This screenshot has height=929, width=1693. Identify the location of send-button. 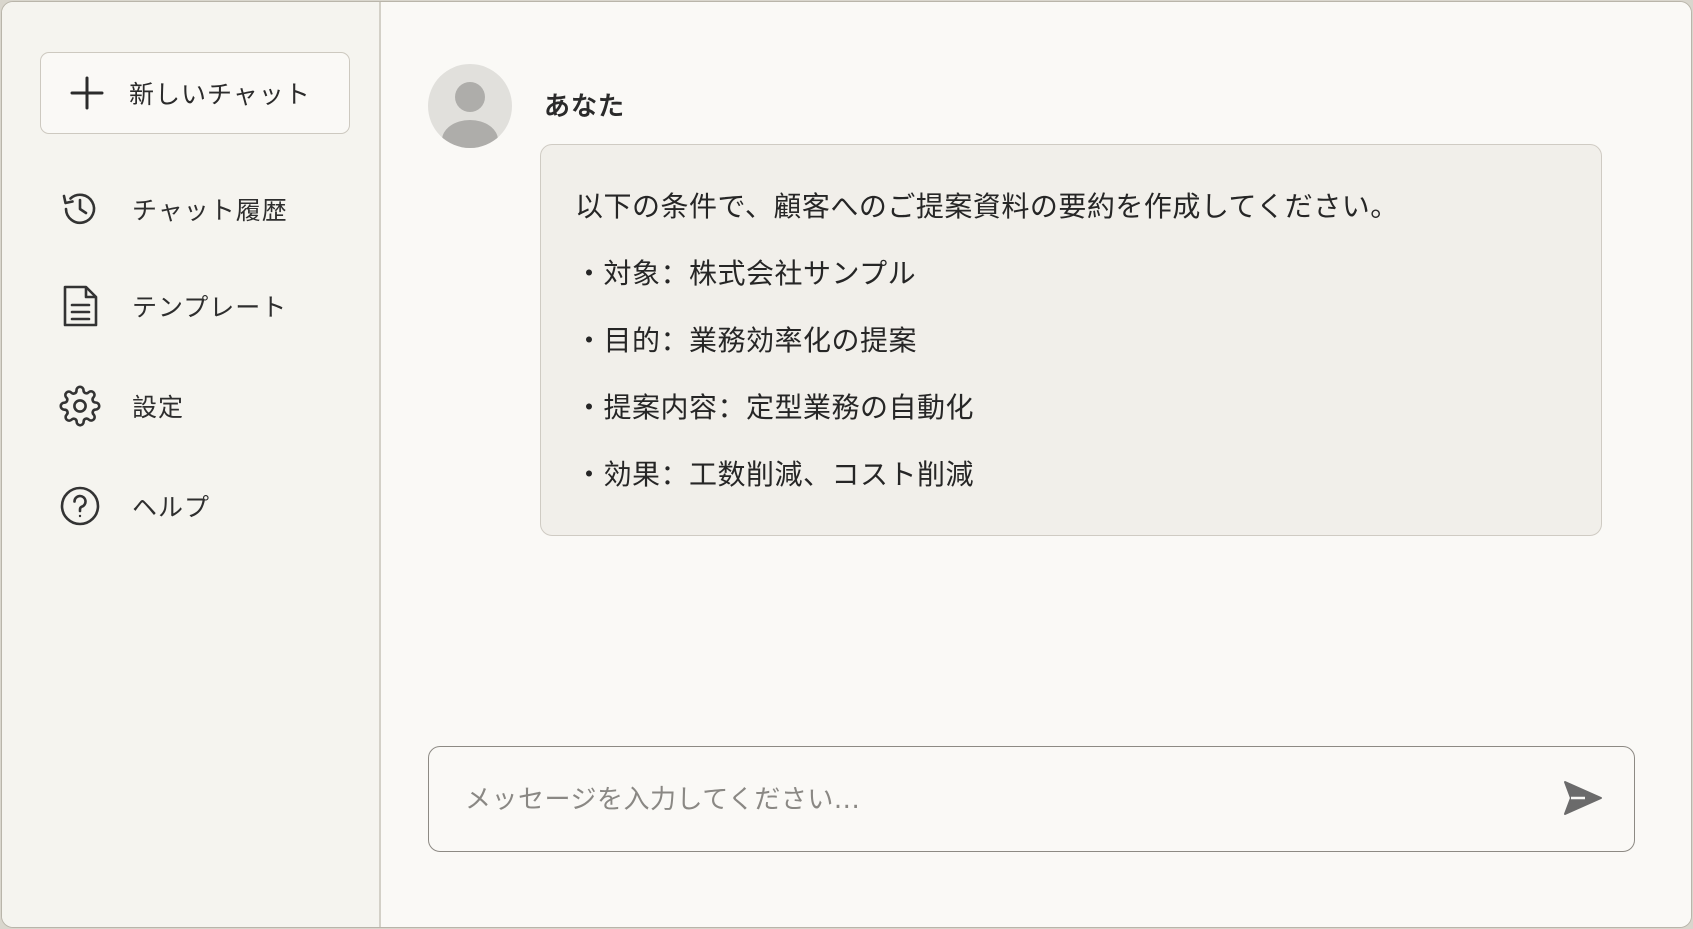
(1583, 800).